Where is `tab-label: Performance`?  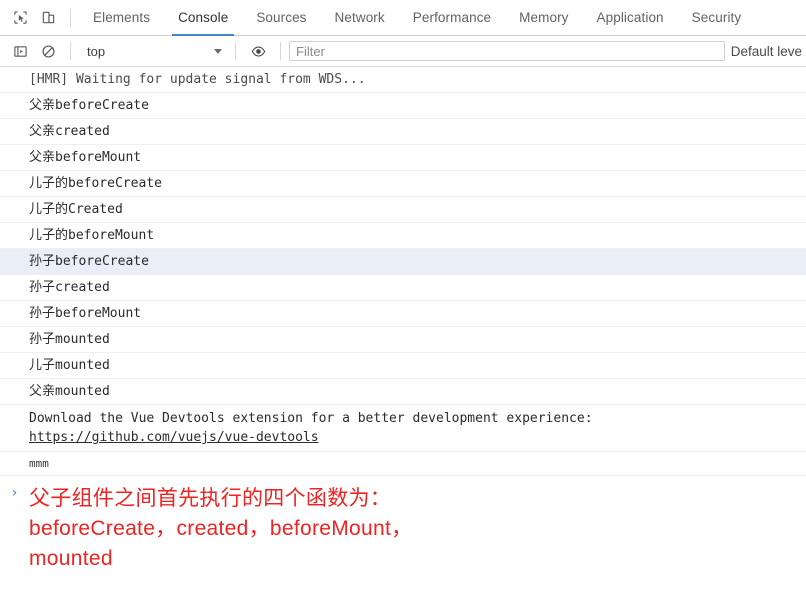
tab-label: Performance is located at coordinates (452, 17).